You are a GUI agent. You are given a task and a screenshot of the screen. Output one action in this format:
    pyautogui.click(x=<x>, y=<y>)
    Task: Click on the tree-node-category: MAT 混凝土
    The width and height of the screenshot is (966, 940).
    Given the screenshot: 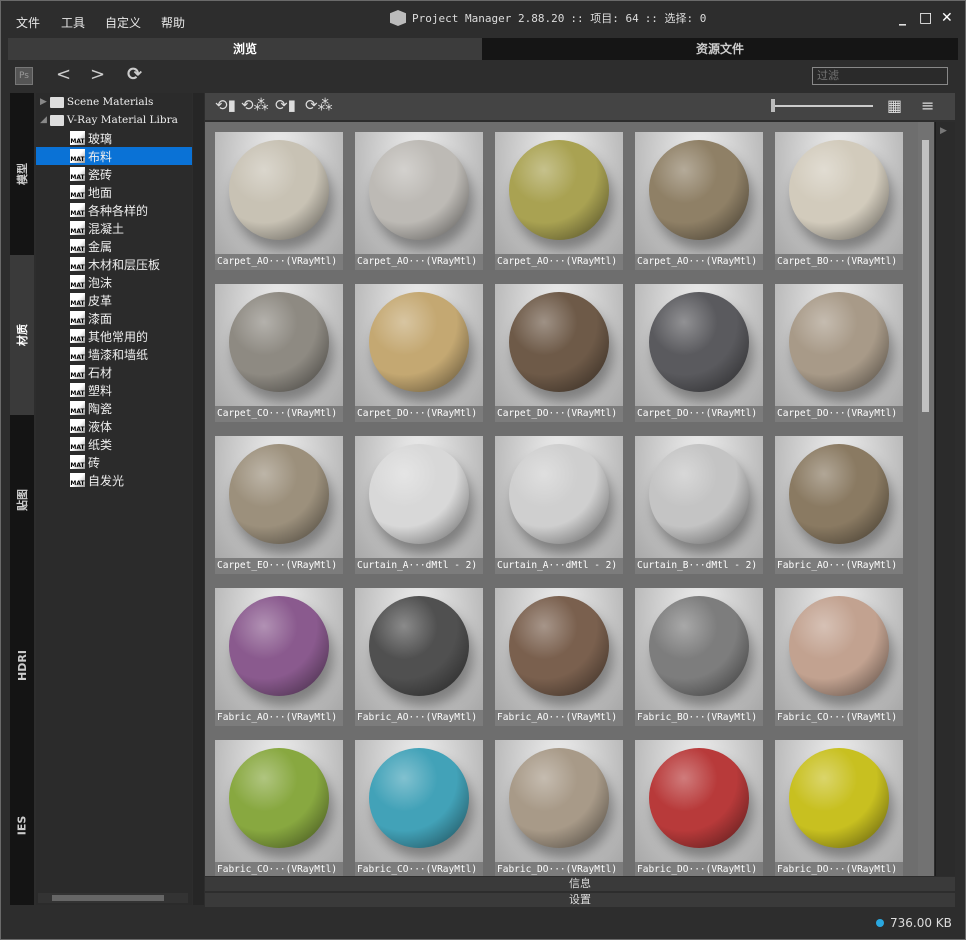 What is the action you would take?
    pyautogui.click(x=97, y=228)
    